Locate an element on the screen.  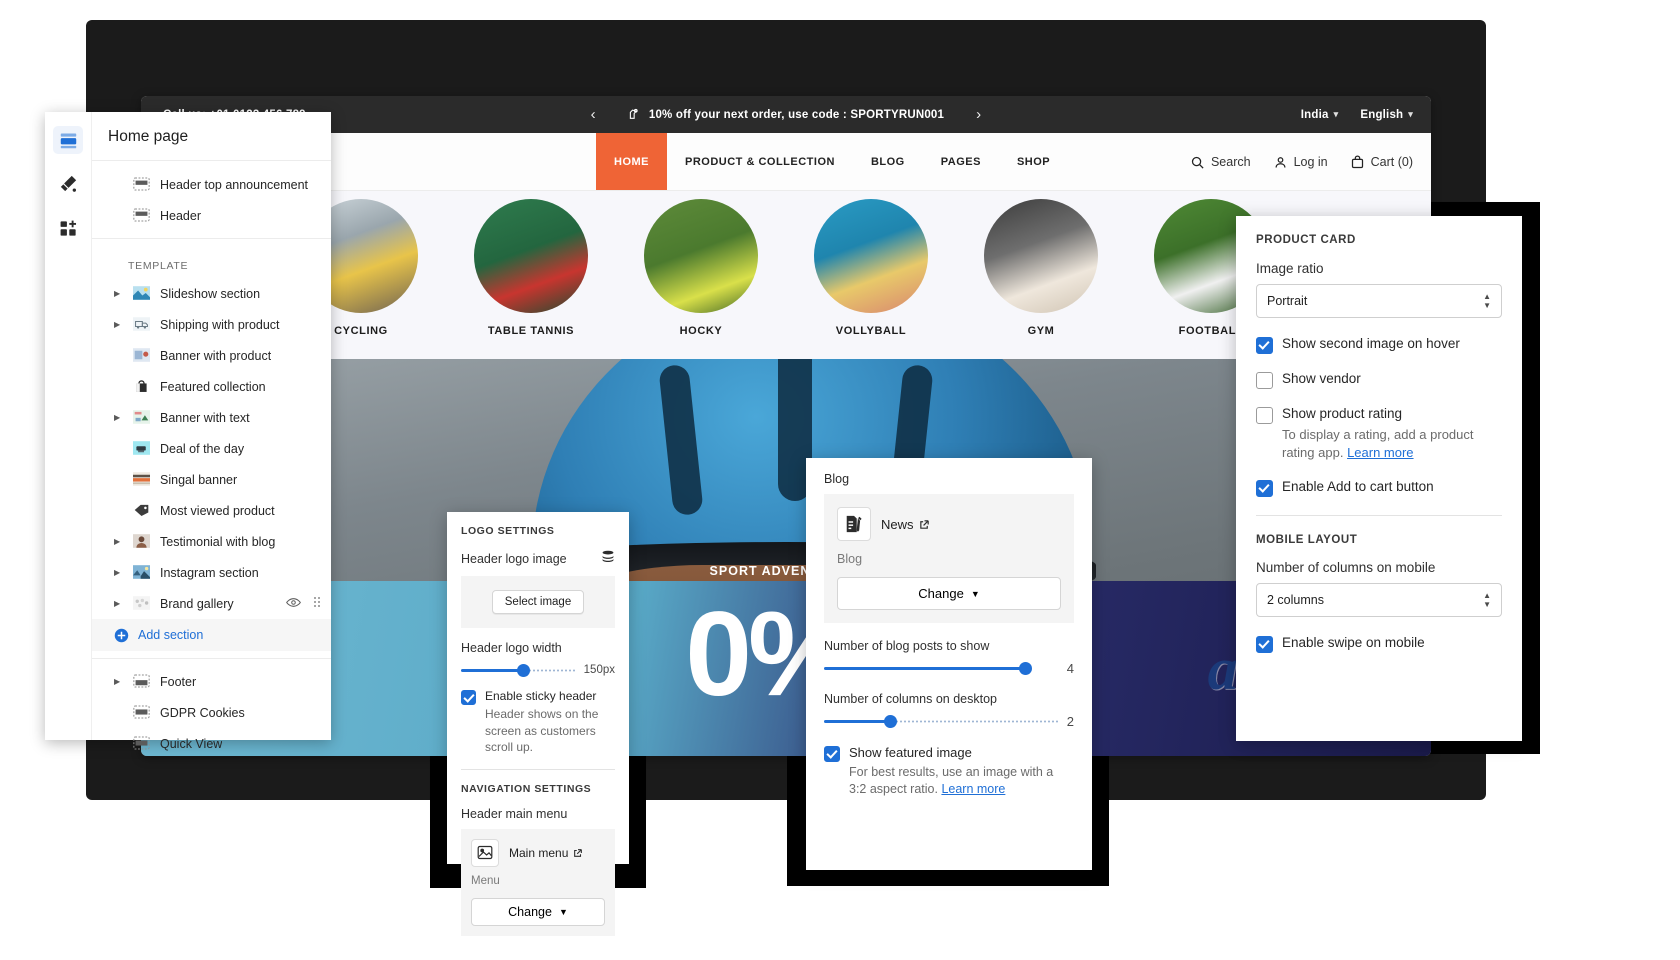
sections-icon is located at coordinates (68, 140).